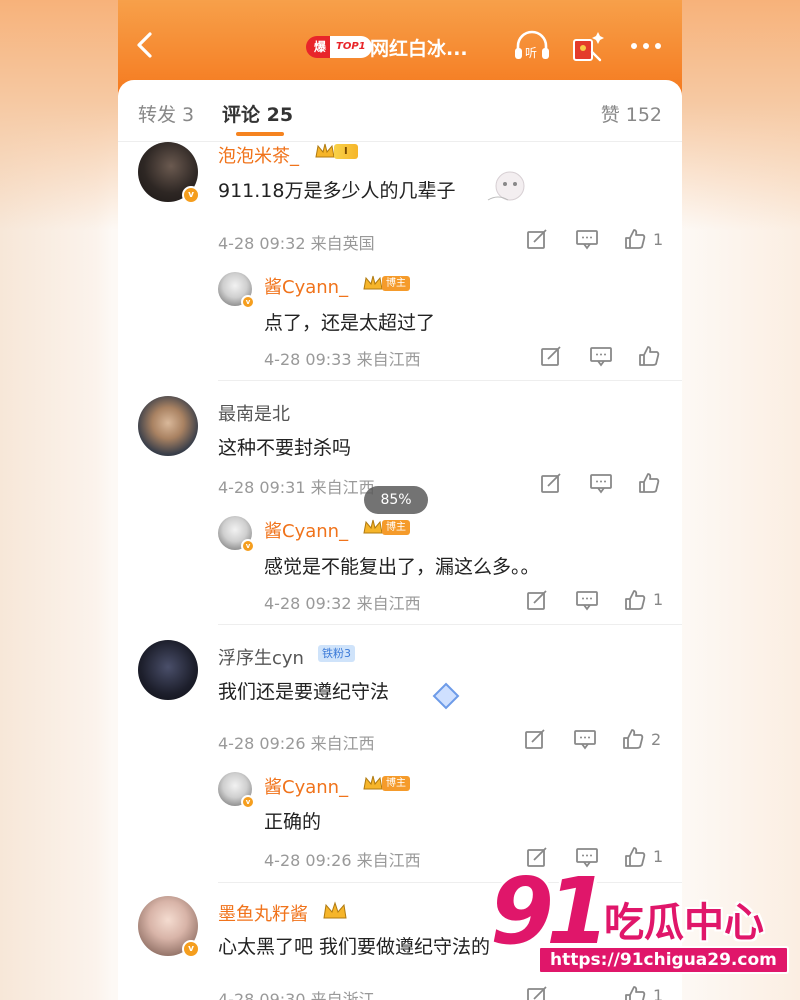 The height and width of the screenshot is (1000, 800). I want to click on hot-search-badge: 爆 TOP1, so click(339, 47).